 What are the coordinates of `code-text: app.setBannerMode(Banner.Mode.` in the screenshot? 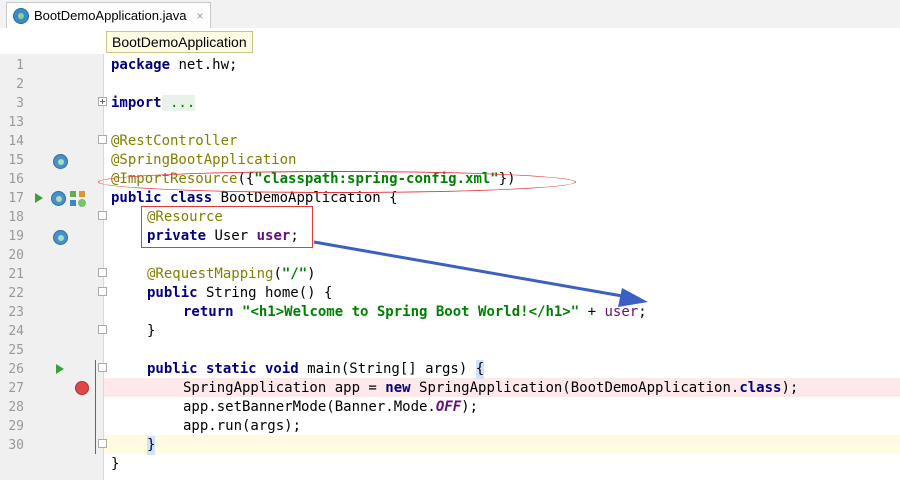 It's located at (309, 407).